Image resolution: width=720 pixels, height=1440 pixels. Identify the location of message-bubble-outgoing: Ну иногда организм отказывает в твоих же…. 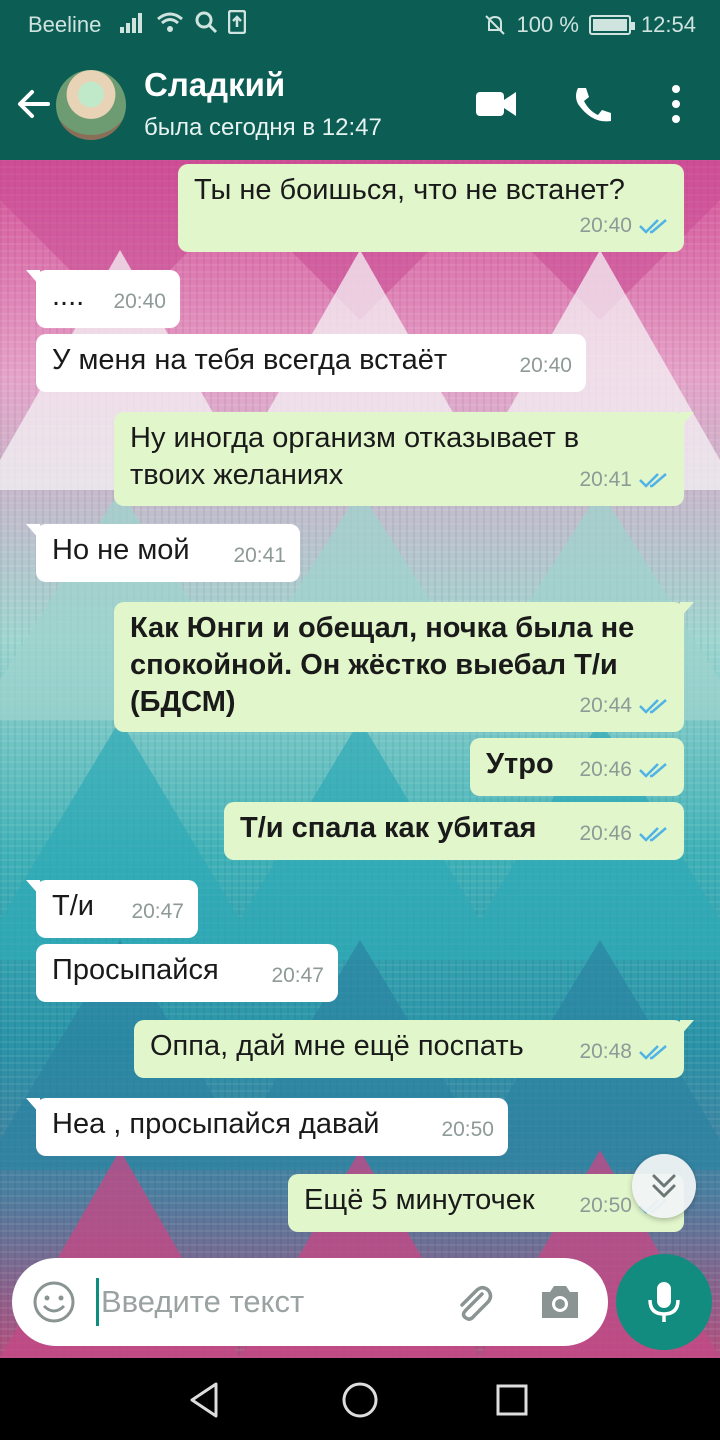
(404, 459).